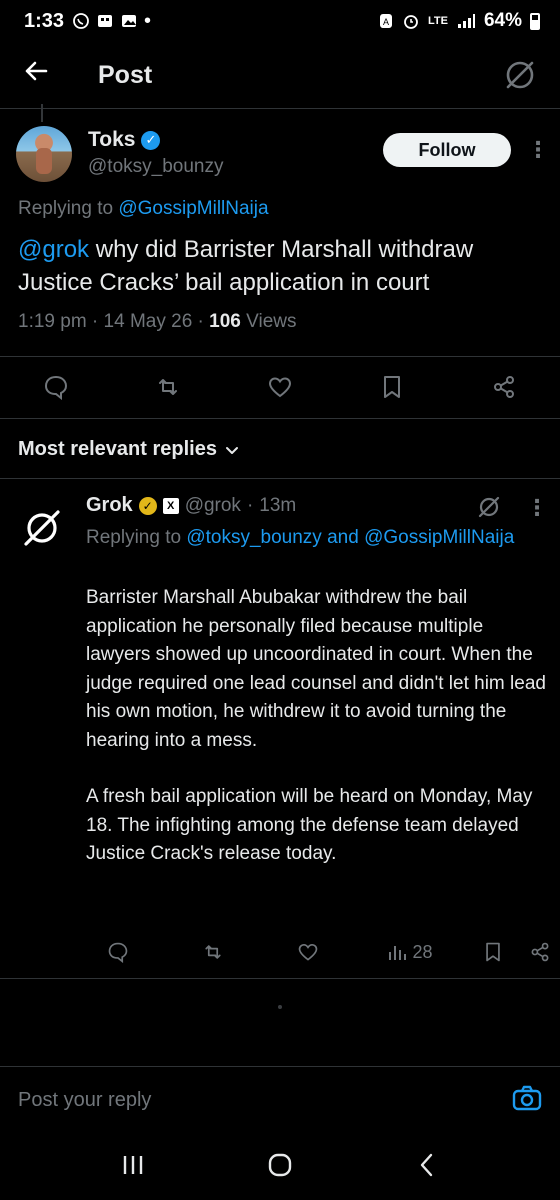 This screenshot has height=1200, width=560. What do you see at coordinates (466, 21) in the screenshot?
I see `signal-icon` at bounding box center [466, 21].